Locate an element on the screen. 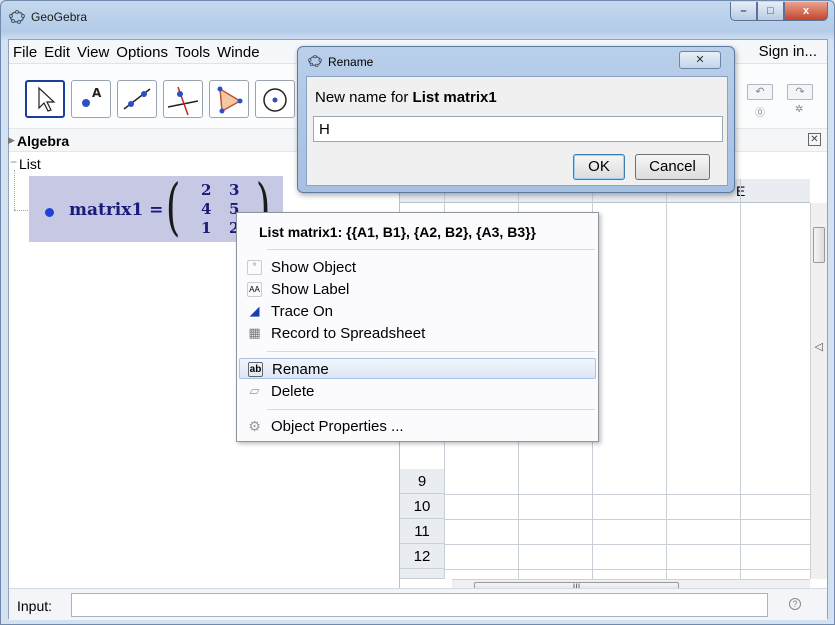 Image resolution: width=835 pixels, height=625 pixels. menu-tools: Tools is located at coordinates (192, 52).